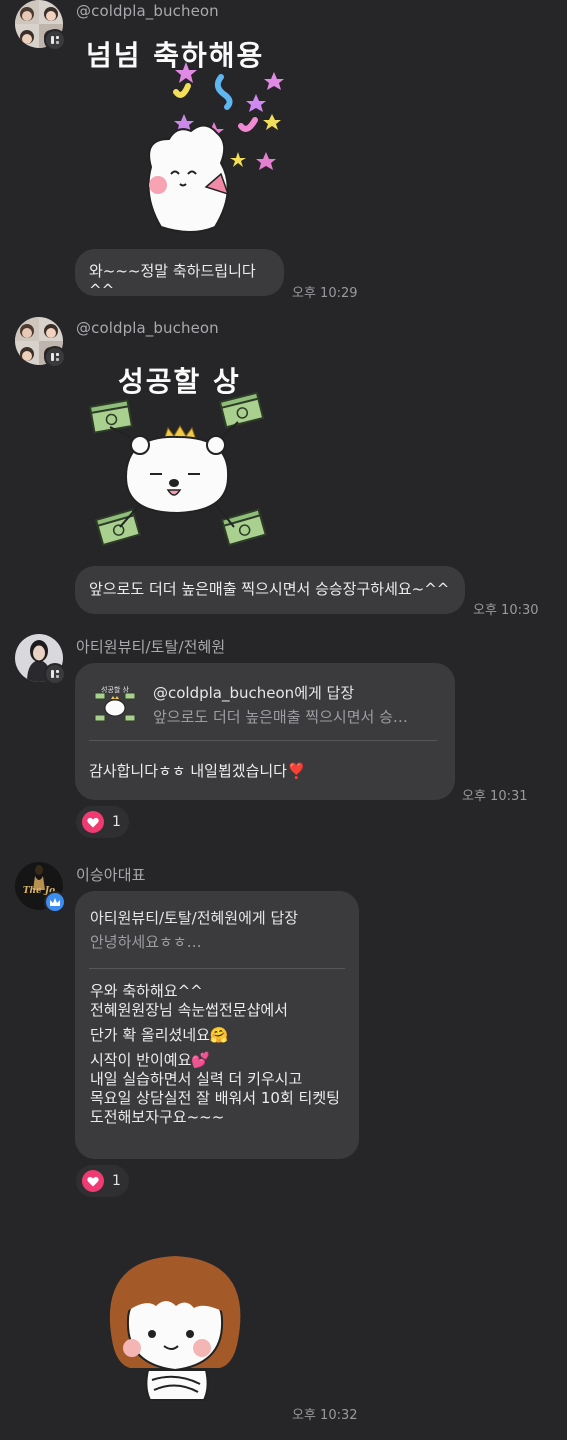 Image resolution: width=567 pixels, height=1440 pixels. Describe the element at coordinates (177, 469) in the screenshot. I see `money-bear-icon` at that location.